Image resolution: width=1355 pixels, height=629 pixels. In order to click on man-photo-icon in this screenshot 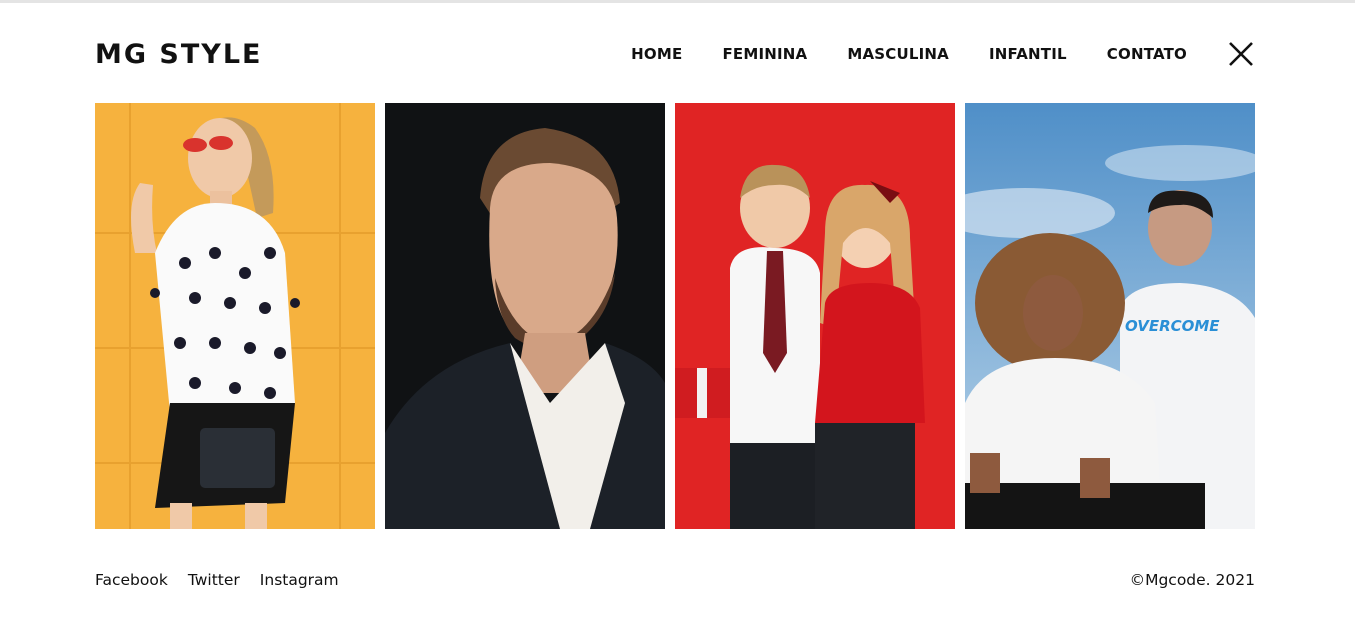, I will do `click(525, 316)`.